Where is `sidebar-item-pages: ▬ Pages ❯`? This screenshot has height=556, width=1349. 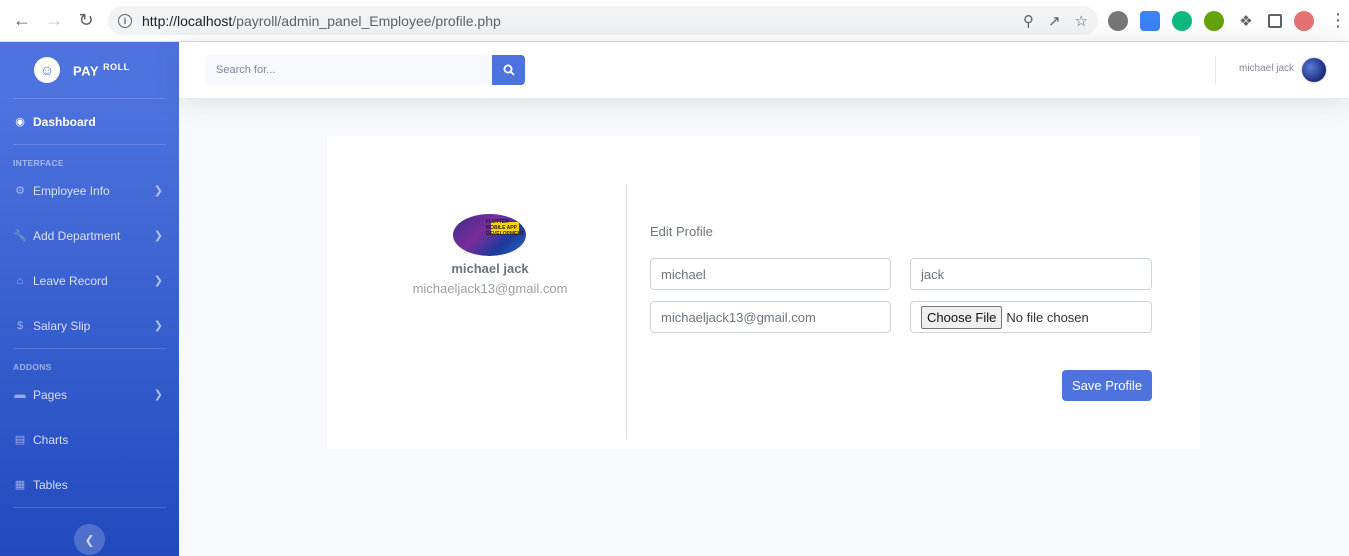
sidebar-item-pages: ▬ Pages ❯ is located at coordinates (89, 394).